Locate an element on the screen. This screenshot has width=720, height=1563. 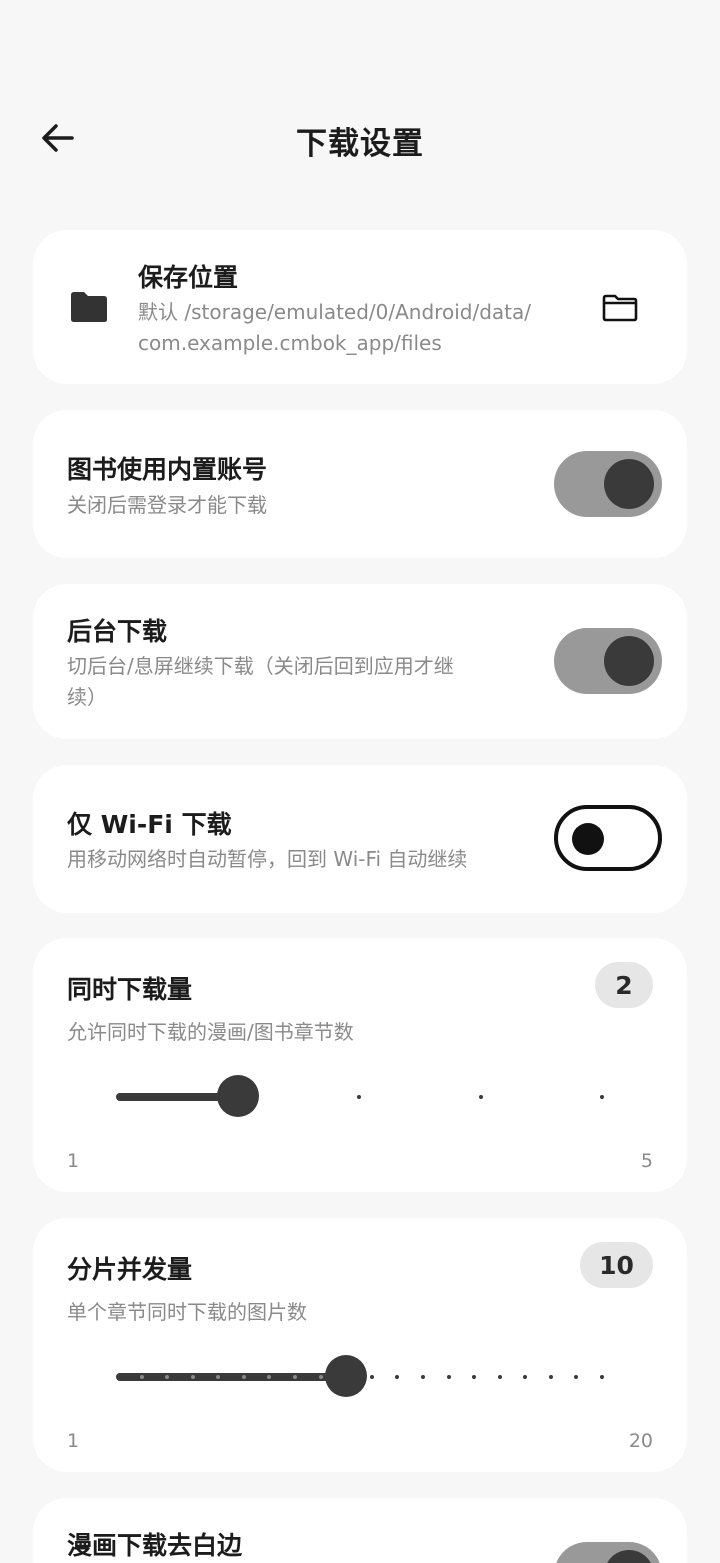
chunk-concurrency-title: 分片并发量 is located at coordinates (130, 1269).